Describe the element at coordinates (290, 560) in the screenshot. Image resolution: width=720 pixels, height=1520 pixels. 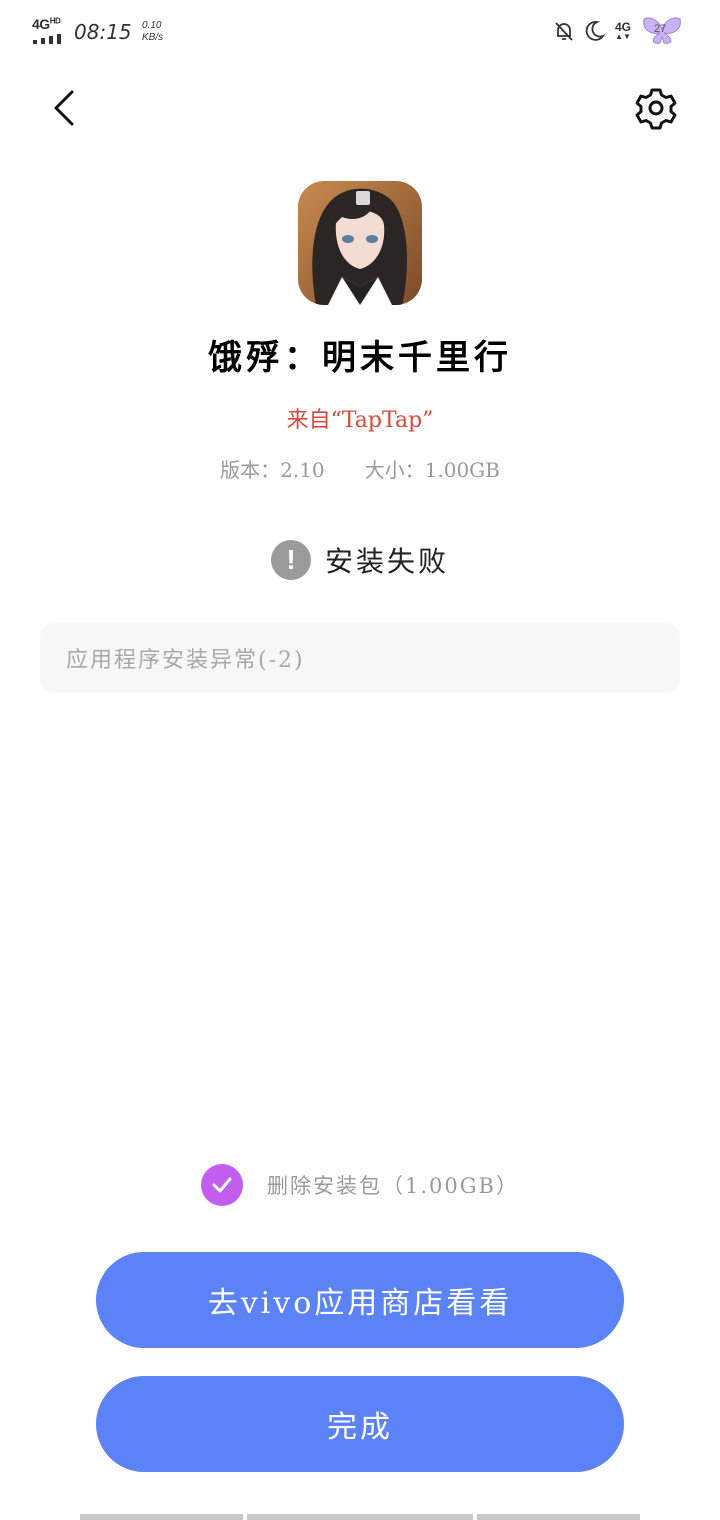
I see `alert-icon: !` at that location.